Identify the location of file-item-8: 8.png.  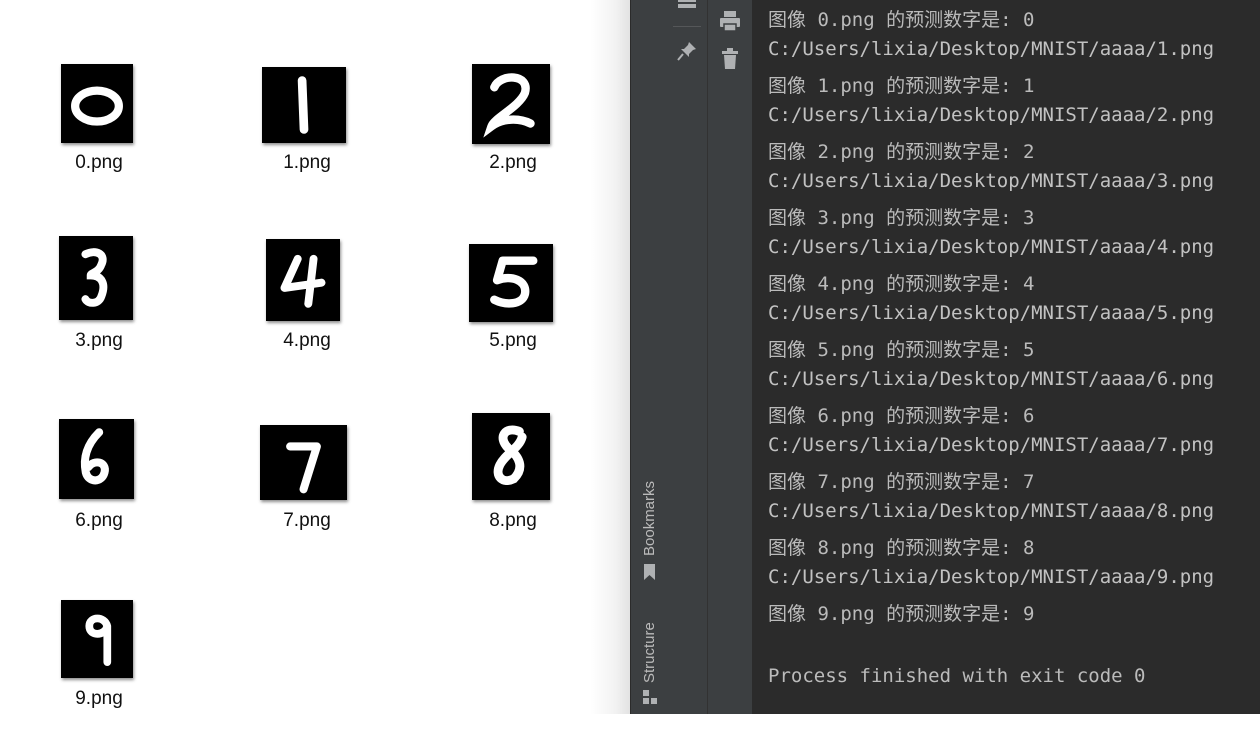
(513, 489).